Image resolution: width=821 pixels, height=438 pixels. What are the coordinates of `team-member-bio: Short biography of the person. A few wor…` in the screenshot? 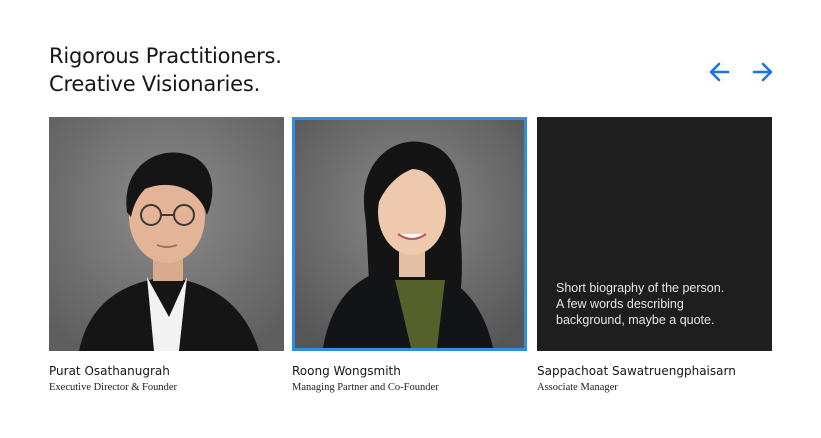 It's located at (656, 304).